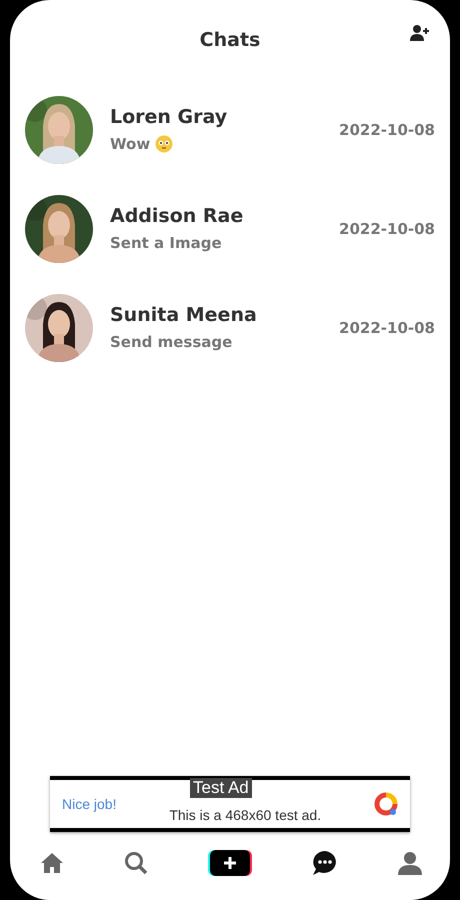 The image size is (460, 900). What do you see at coordinates (166, 243) in the screenshot?
I see `last-message: Sent a Image` at bounding box center [166, 243].